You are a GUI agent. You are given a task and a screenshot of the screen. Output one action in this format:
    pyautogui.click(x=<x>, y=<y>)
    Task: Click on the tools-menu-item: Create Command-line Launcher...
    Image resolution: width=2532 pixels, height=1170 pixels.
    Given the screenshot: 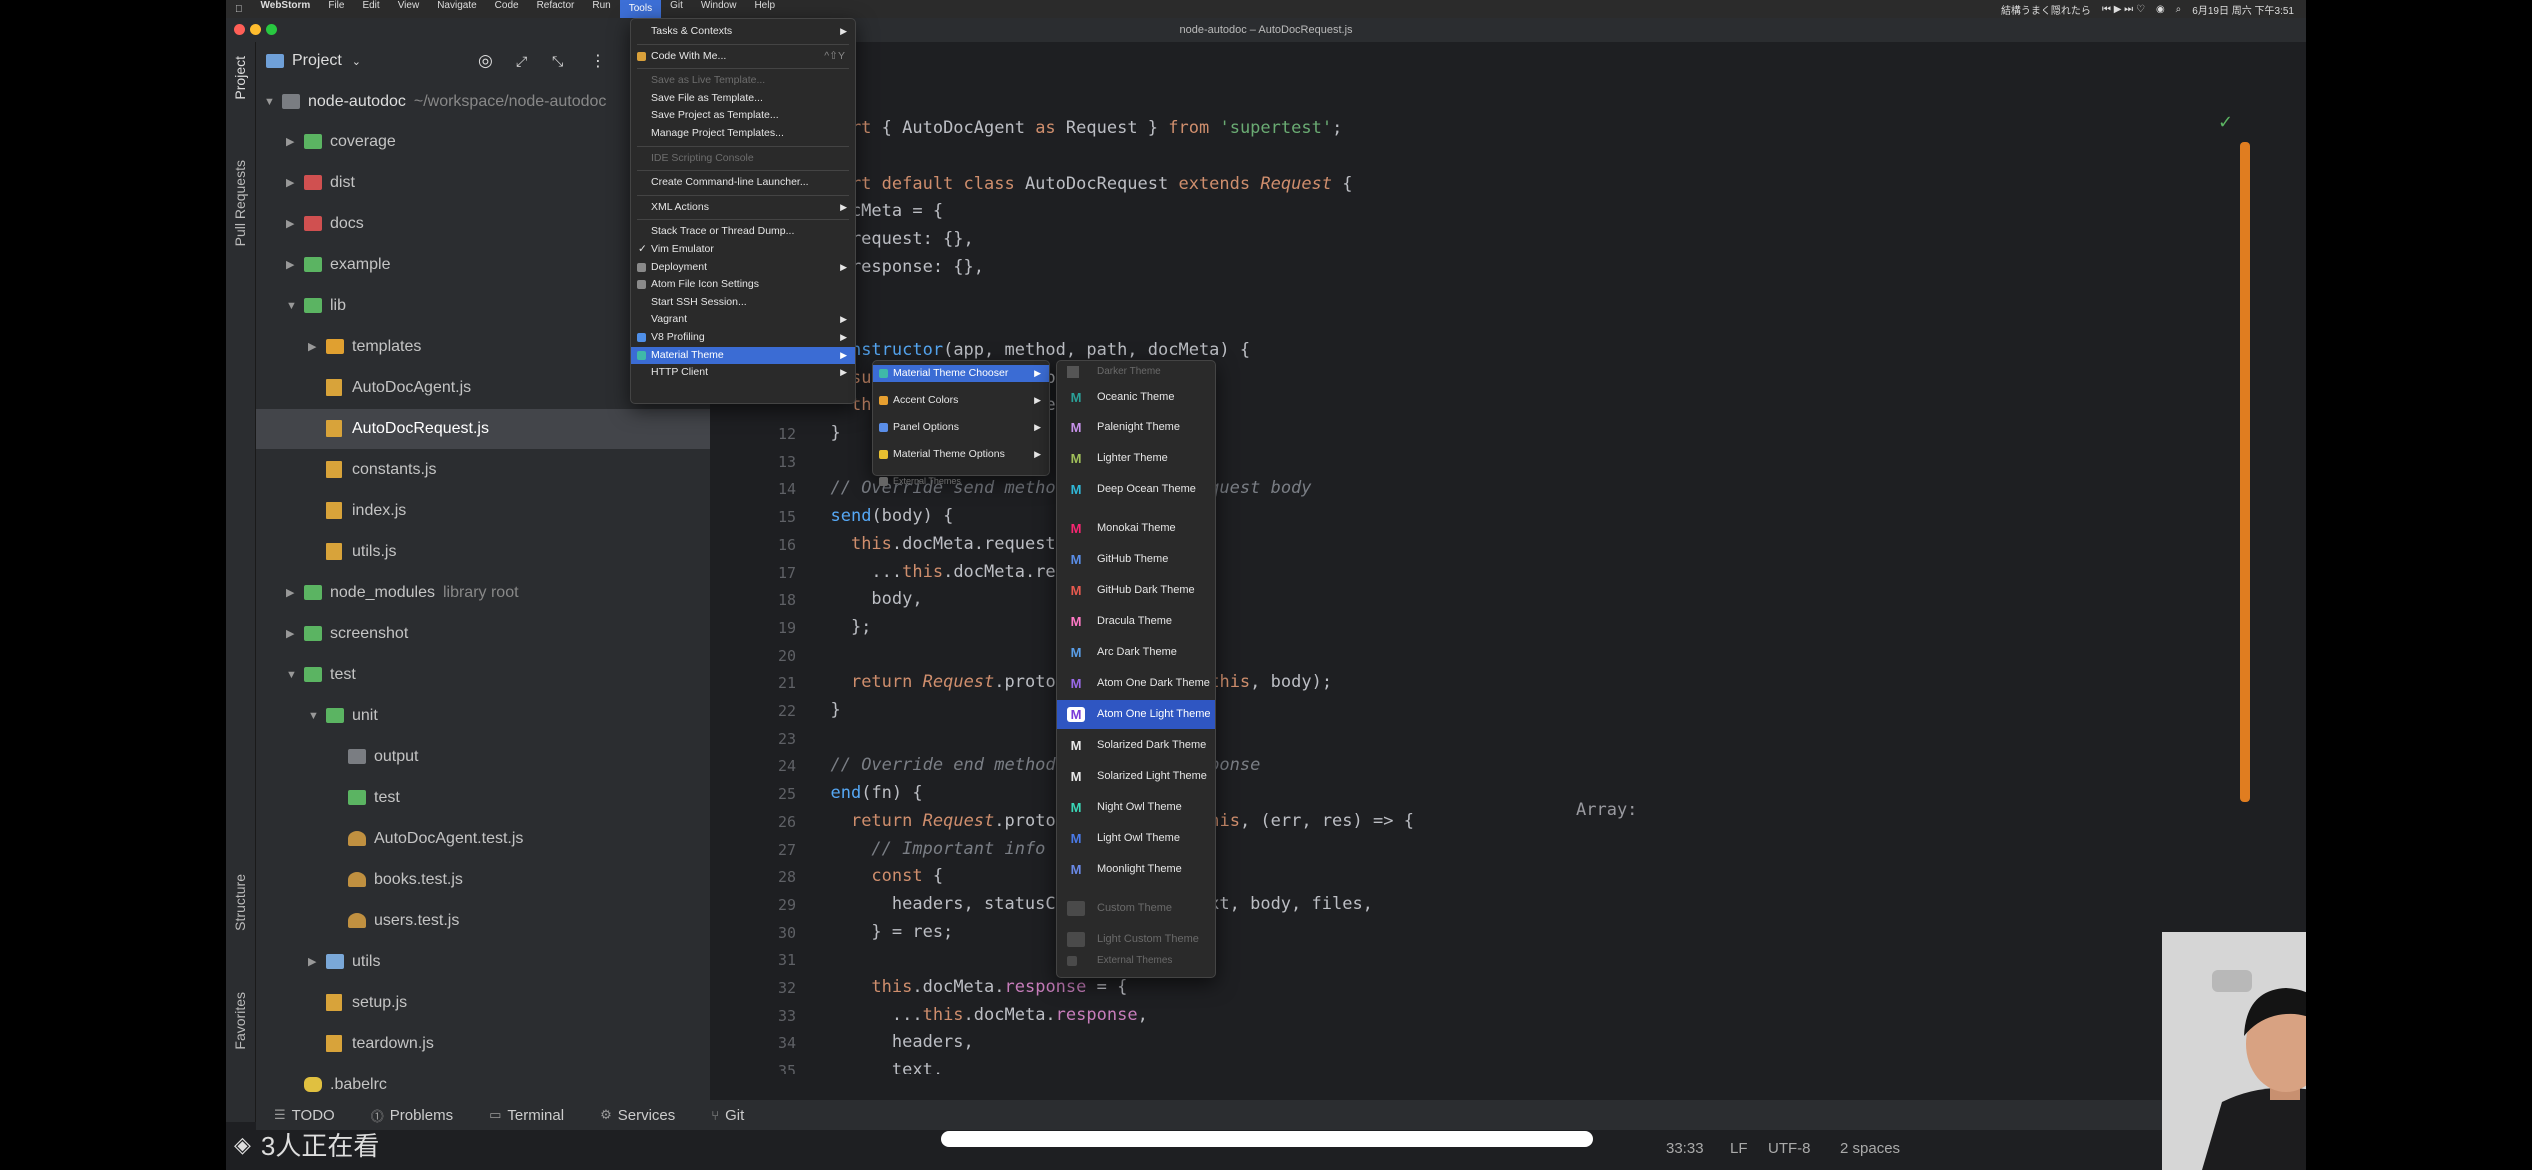 What is the action you would take?
    pyautogui.click(x=743, y=182)
    